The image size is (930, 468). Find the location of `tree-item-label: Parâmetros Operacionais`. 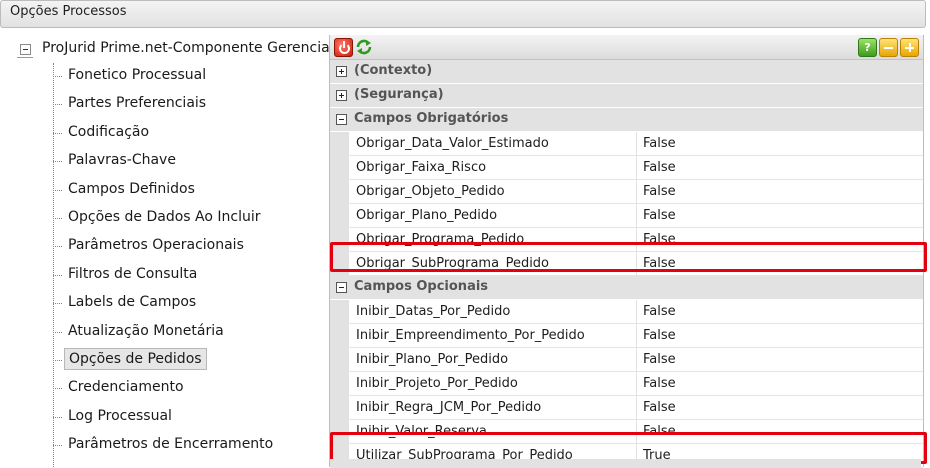

tree-item-label: Parâmetros Operacionais is located at coordinates (156, 245).